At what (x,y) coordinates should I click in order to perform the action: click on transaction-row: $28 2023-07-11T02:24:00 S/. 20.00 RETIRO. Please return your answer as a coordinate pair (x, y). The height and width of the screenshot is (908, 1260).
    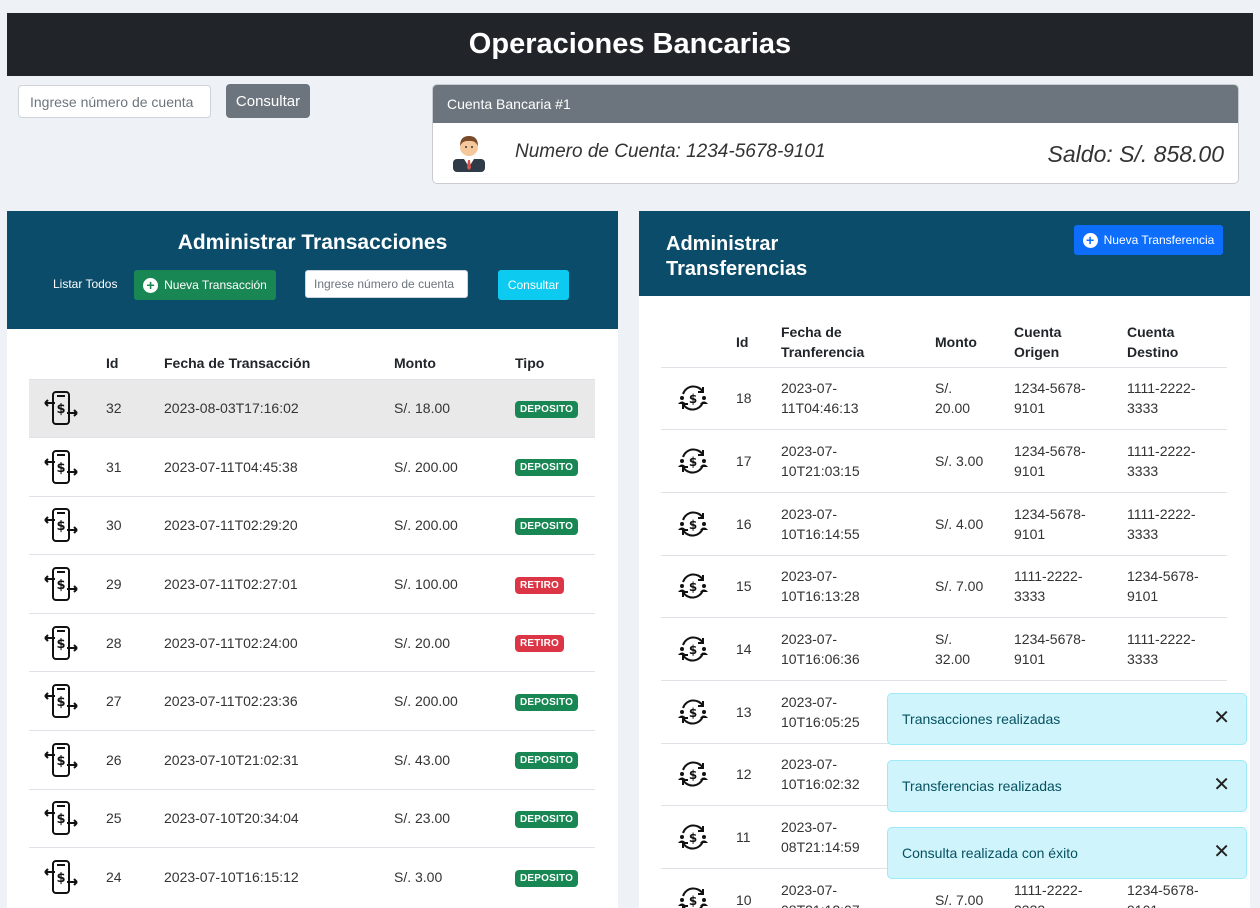
    Looking at the image, I should click on (312, 642).